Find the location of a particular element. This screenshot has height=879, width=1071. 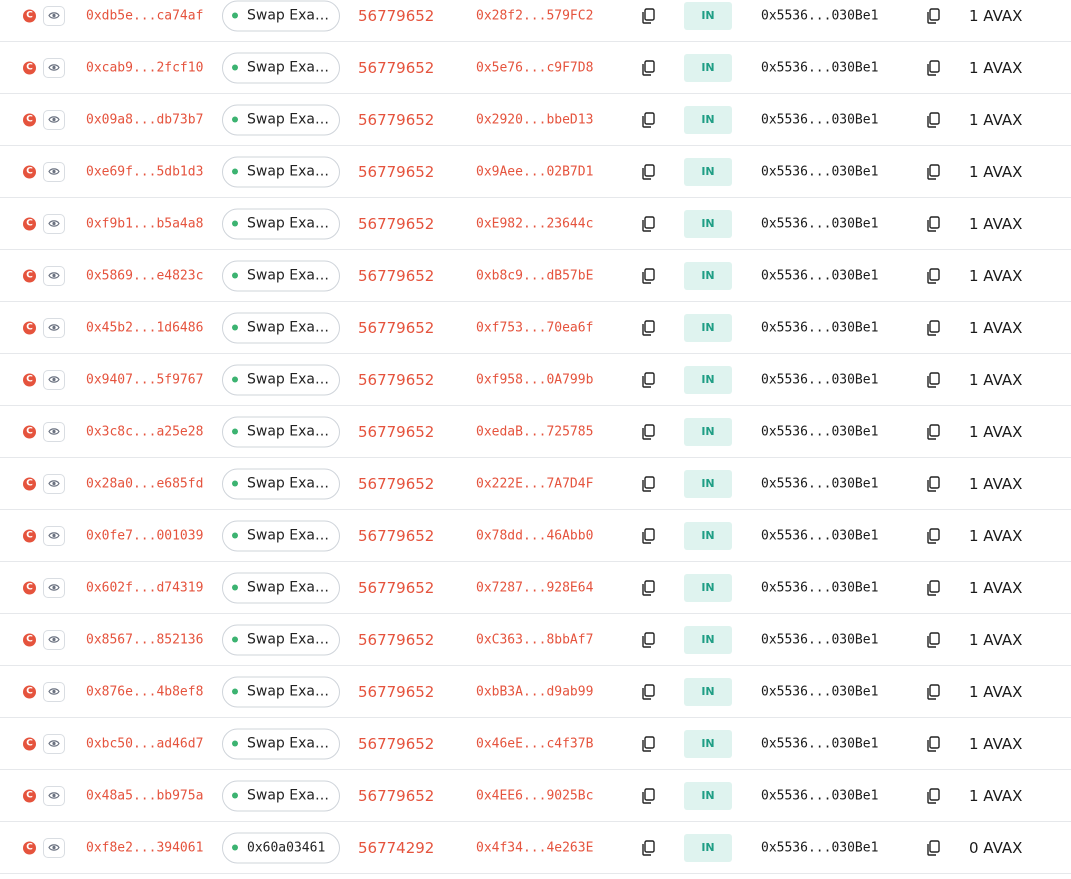

from-address-link: 0x46eE...c4f37B is located at coordinates (534, 743).